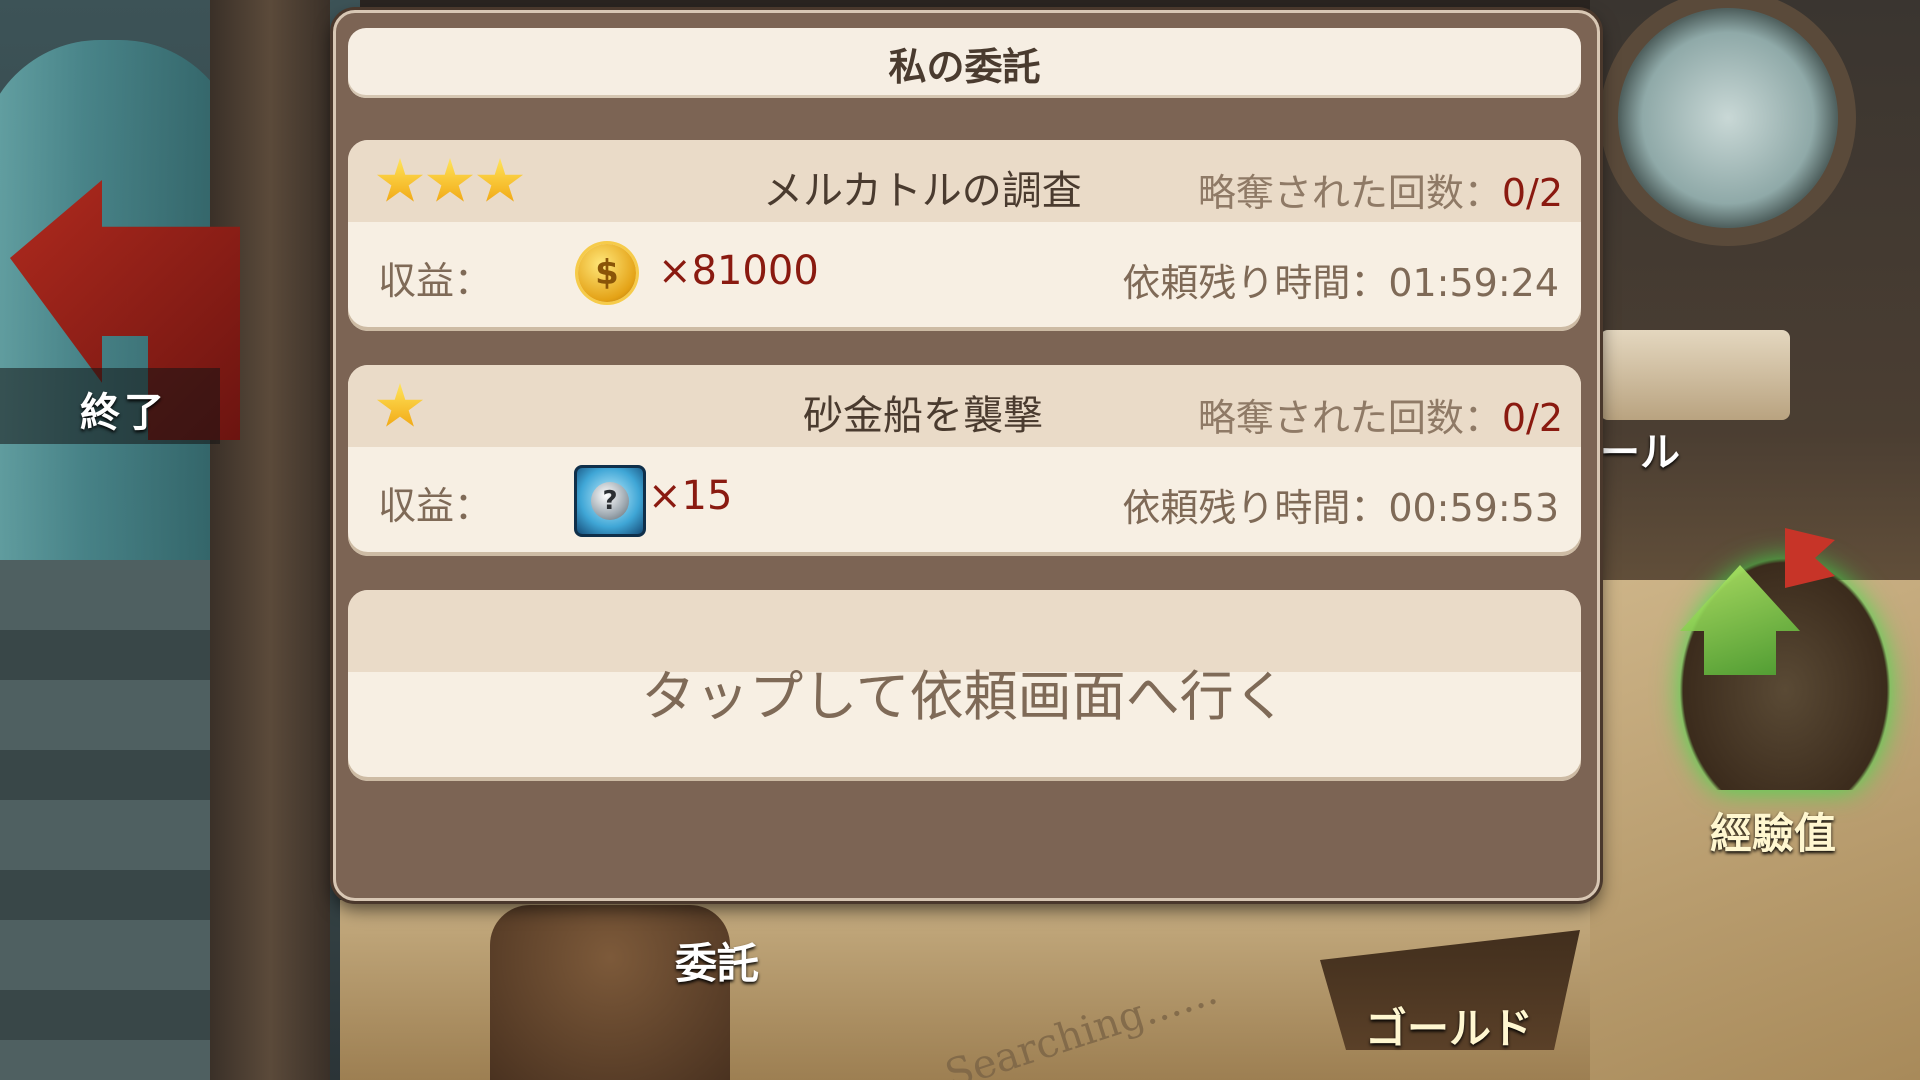 Image resolution: width=1920 pixels, height=1080 pixels. I want to click on time-remaining: 依頼残り時間：00:59:53, so click(1340, 508).